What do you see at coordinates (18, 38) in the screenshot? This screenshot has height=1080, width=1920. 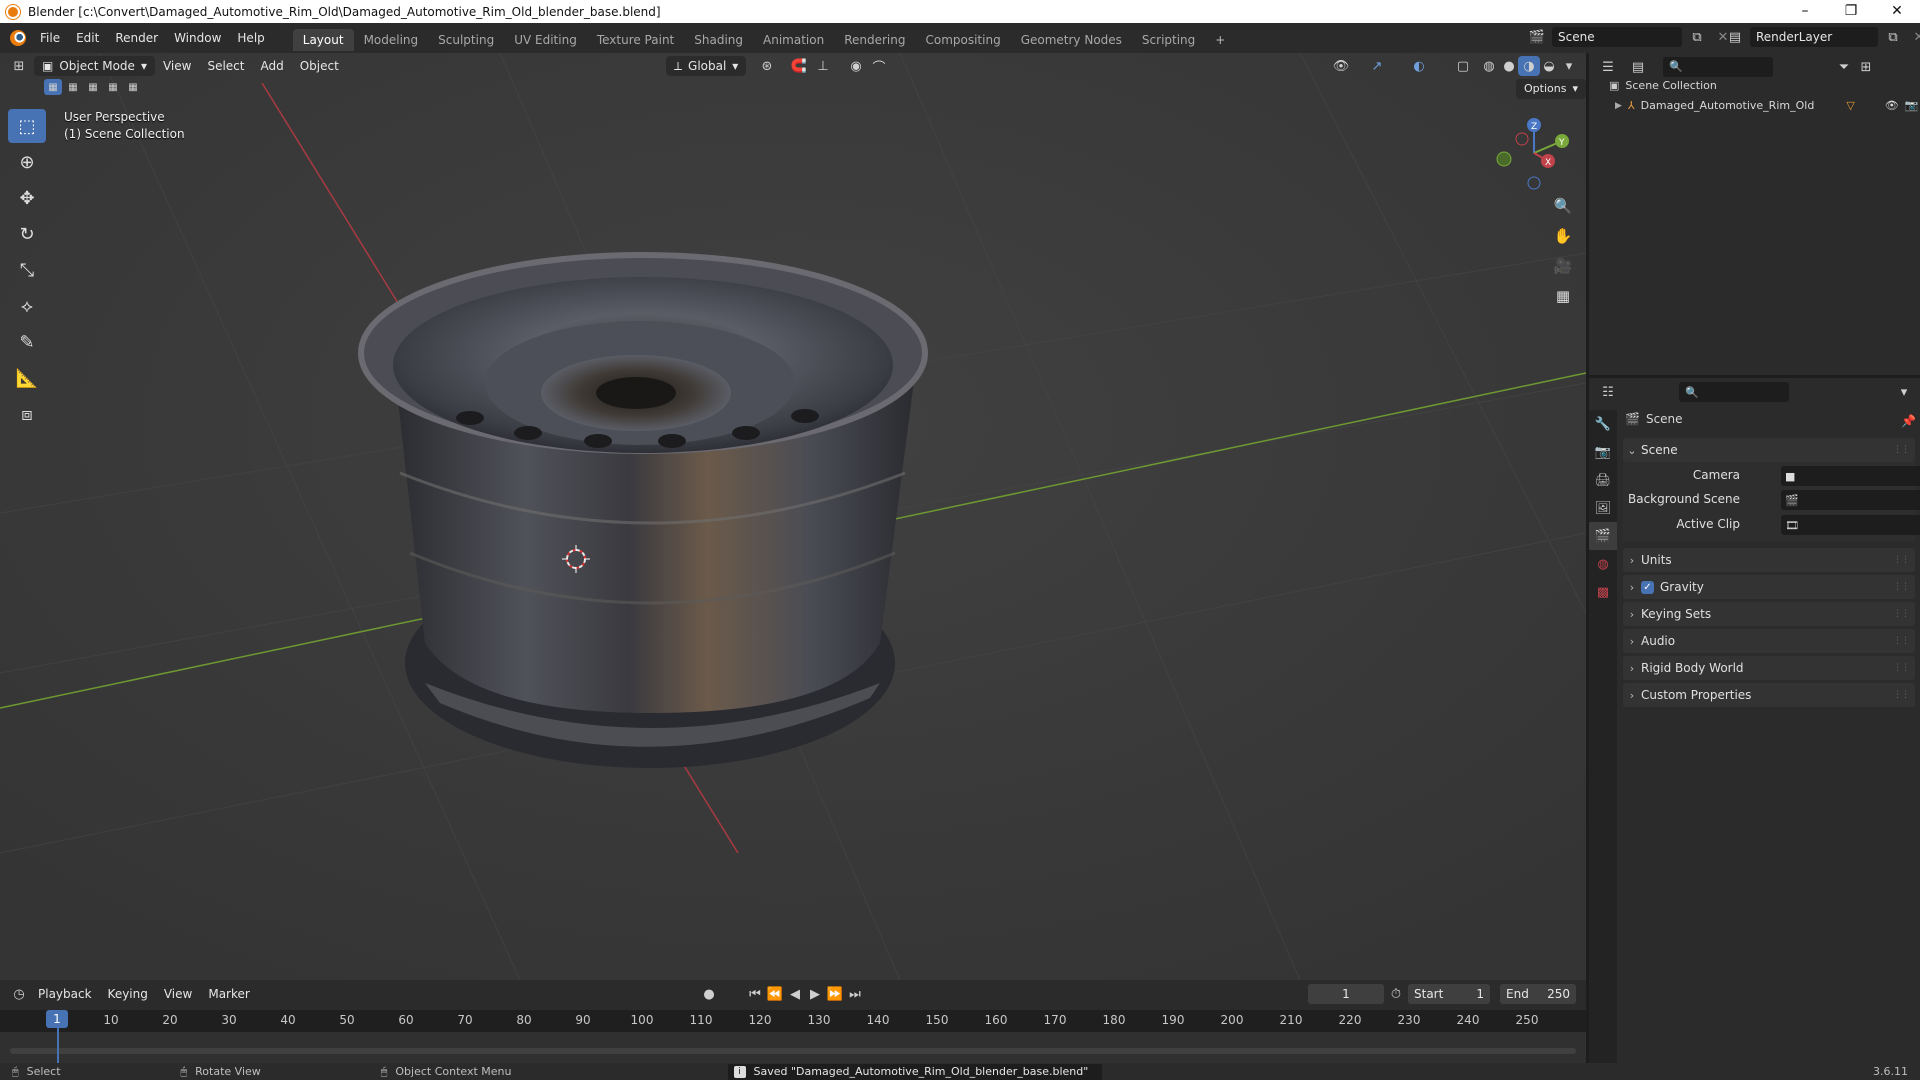 I see `blender-menu-icon` at bounding box center [18, 38].